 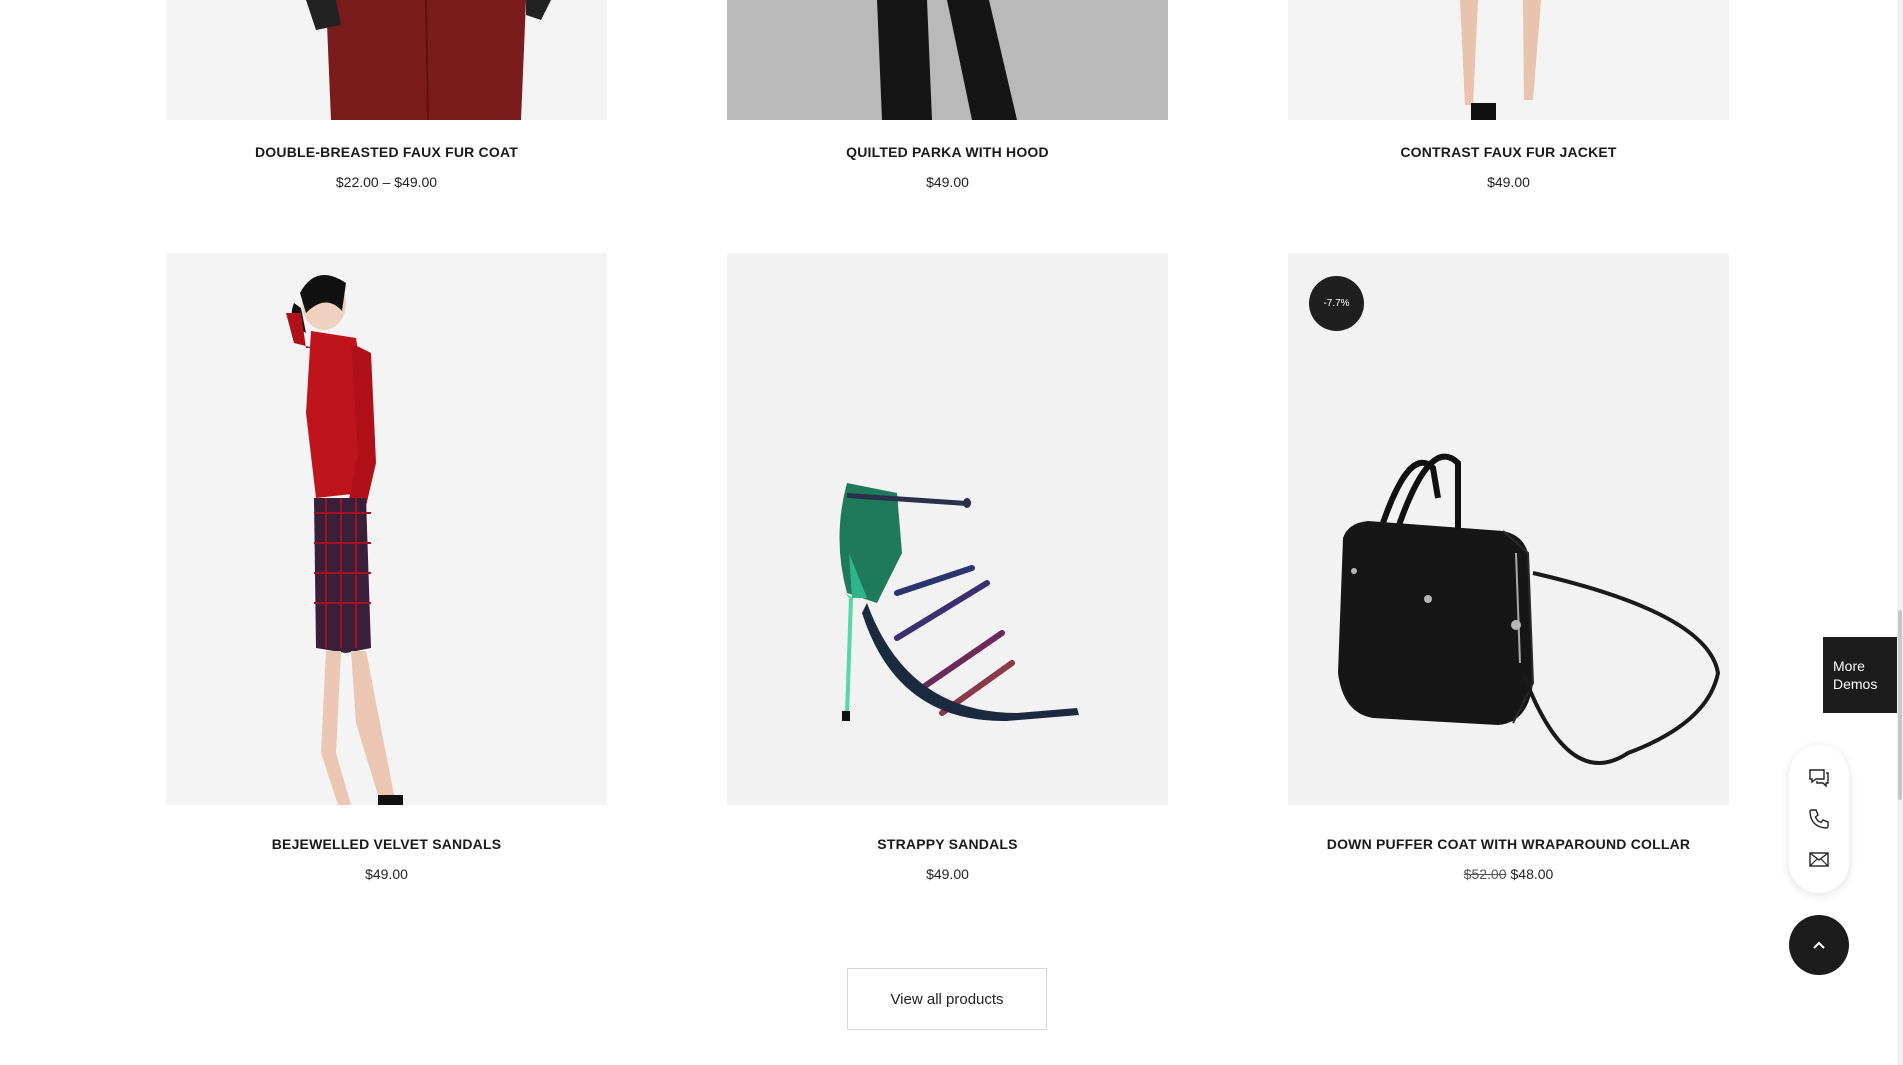 I want to click on product-photo-jacket, so click(x=1500, y=60).